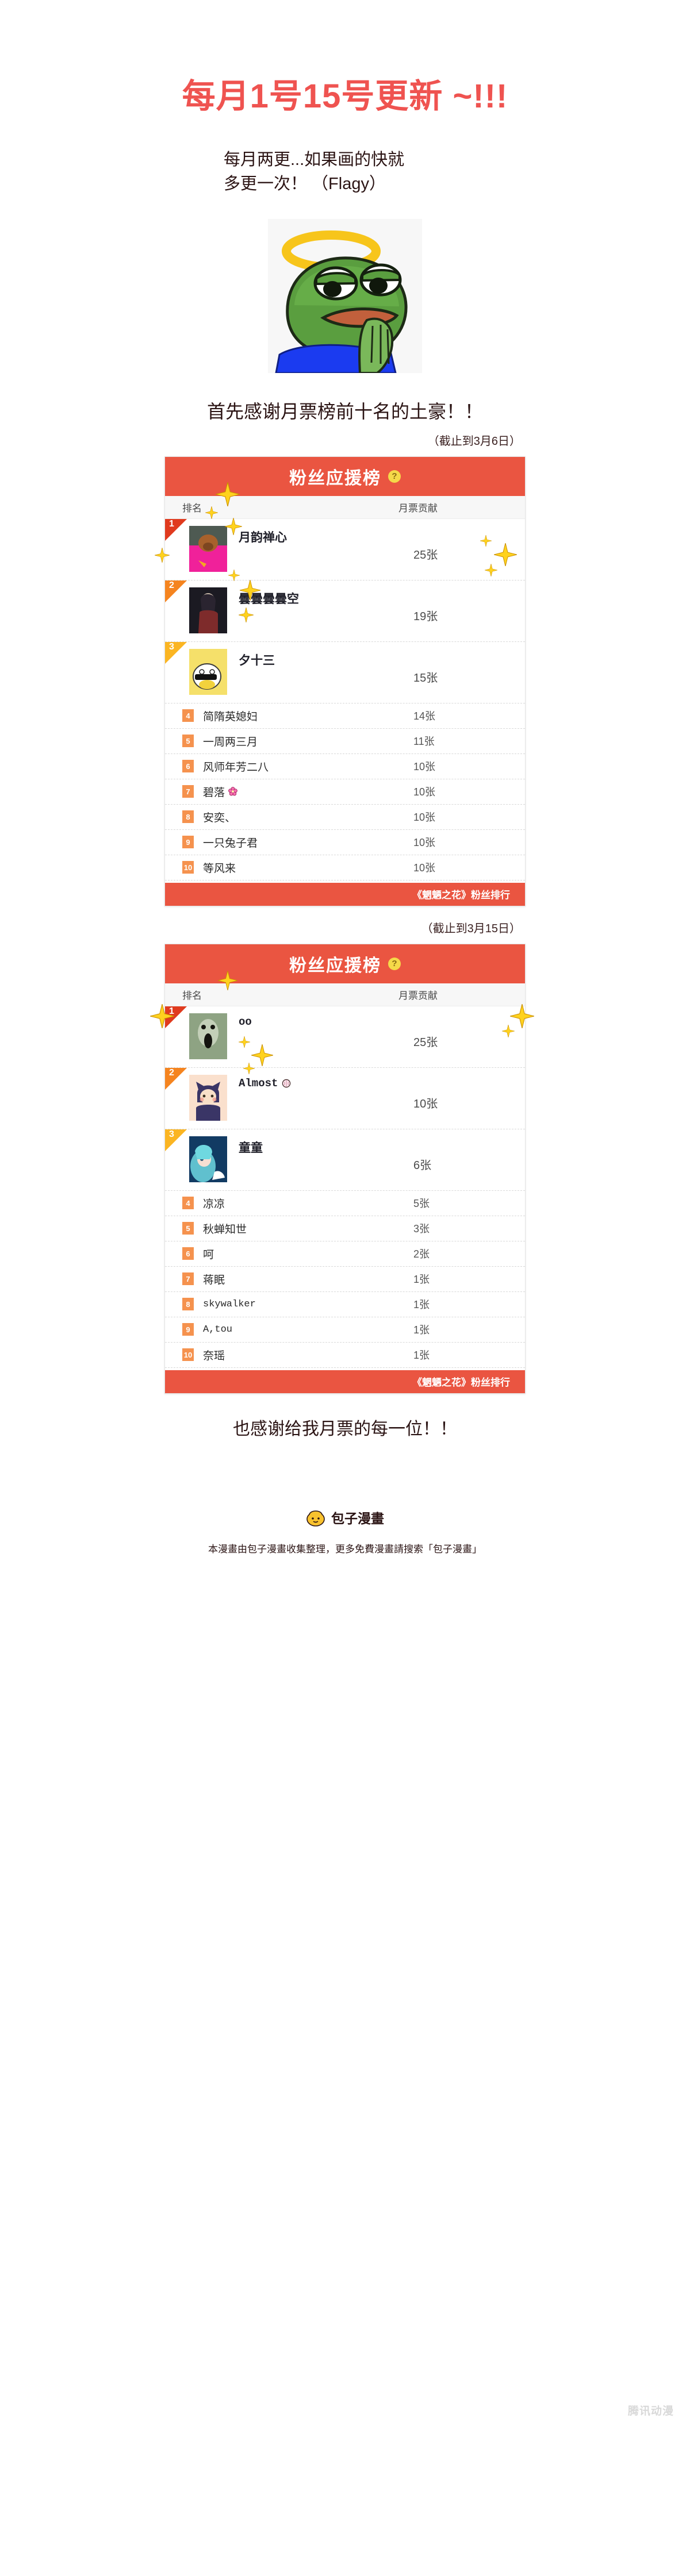 The height and width of the screenshot is (2576, 690). Describe the element at coordinates (345, 716) in the screenshot. I see `list-item: 4 简隋英媳妇 14张` at that location.